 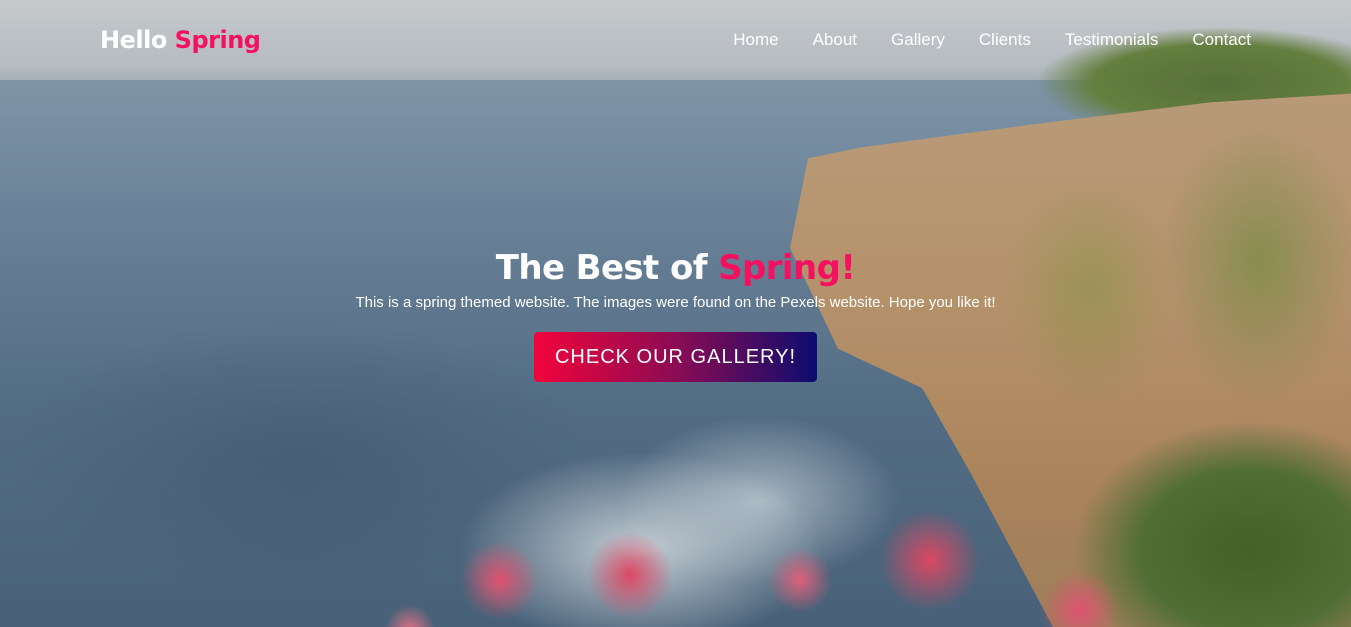 What do you see at coordinates (755, 40) in the screenshot?
I see `nav-link-home: Home` at bounding box center [755, 40].